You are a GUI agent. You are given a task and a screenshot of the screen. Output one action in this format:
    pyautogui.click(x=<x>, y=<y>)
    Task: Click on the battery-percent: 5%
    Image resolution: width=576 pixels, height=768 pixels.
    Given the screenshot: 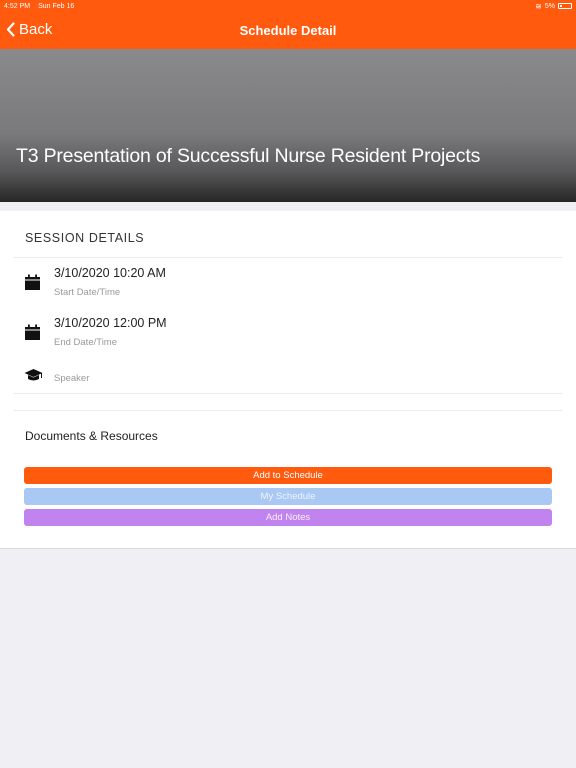 What is the action you would take?
    pyautogui.click(x=549, y=6)
    